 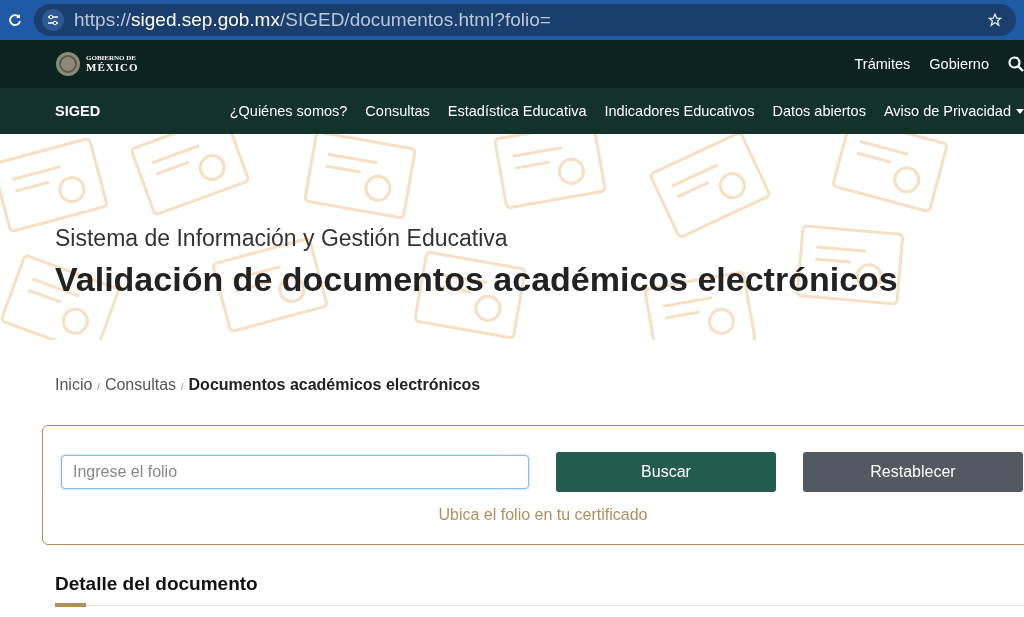 I want to click on url-text: https://siged.sep.gob.mx/SIGED/documentos.html?folio=, so click(x=313, y=20).